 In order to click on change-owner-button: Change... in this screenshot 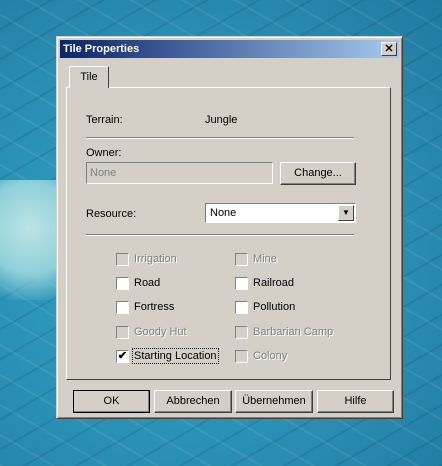, I will do `click(318, 173)`.